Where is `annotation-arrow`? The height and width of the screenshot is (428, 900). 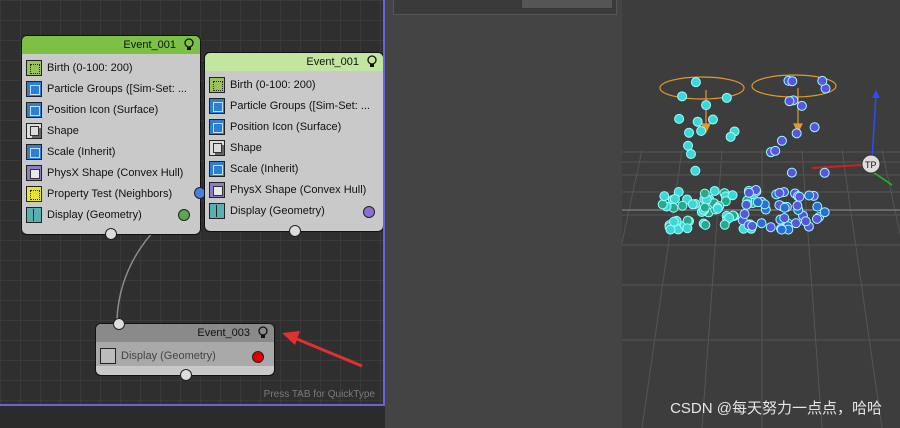 annotation-arrow is located at coordinates (322, 349).